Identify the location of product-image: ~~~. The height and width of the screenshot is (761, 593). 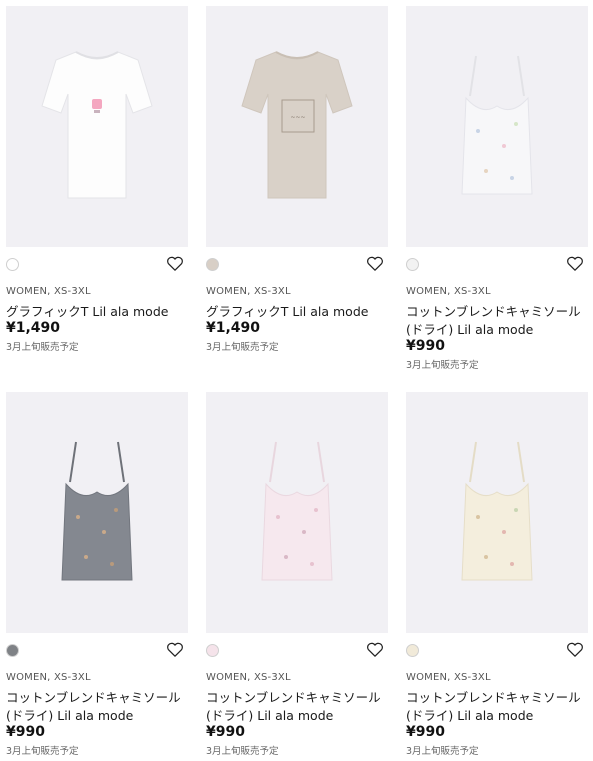
(297, 126).